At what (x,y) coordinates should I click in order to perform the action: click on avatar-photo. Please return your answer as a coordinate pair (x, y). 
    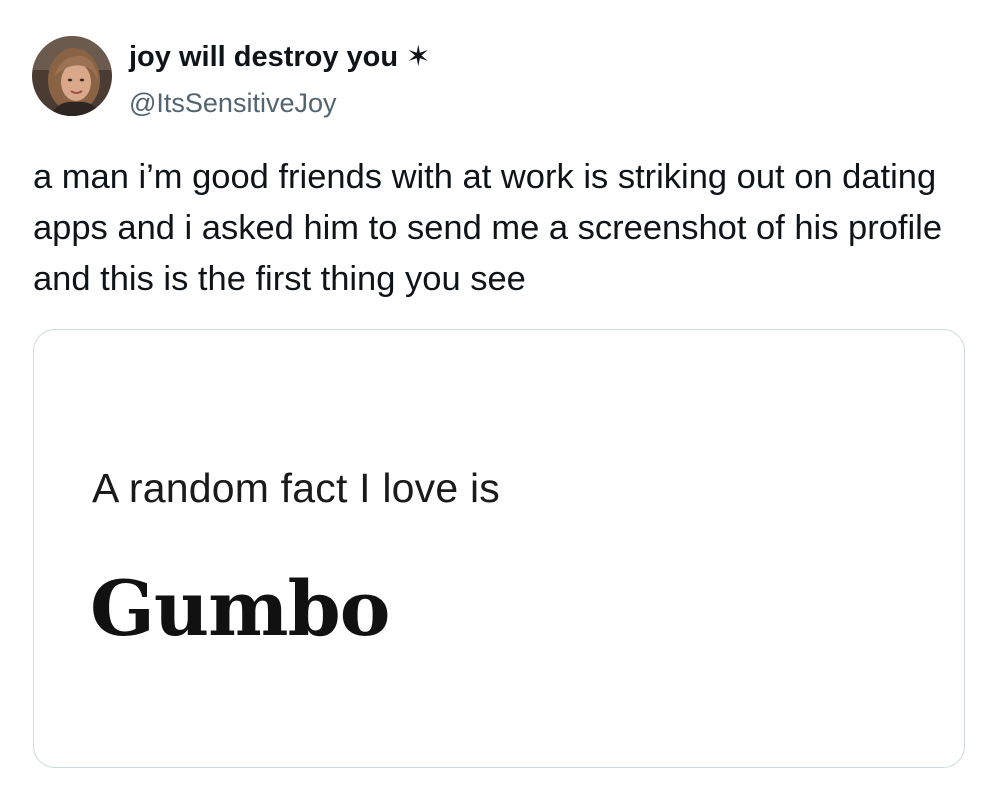
    Looking at the image, I should click on (72, 76).